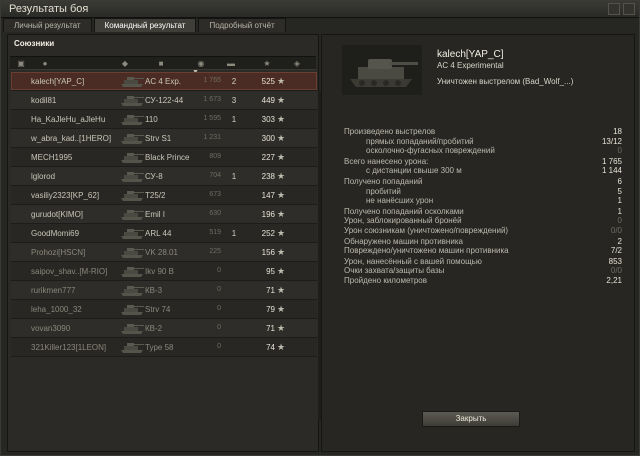  I want to click on stat-value: 853, so click(615, 261).